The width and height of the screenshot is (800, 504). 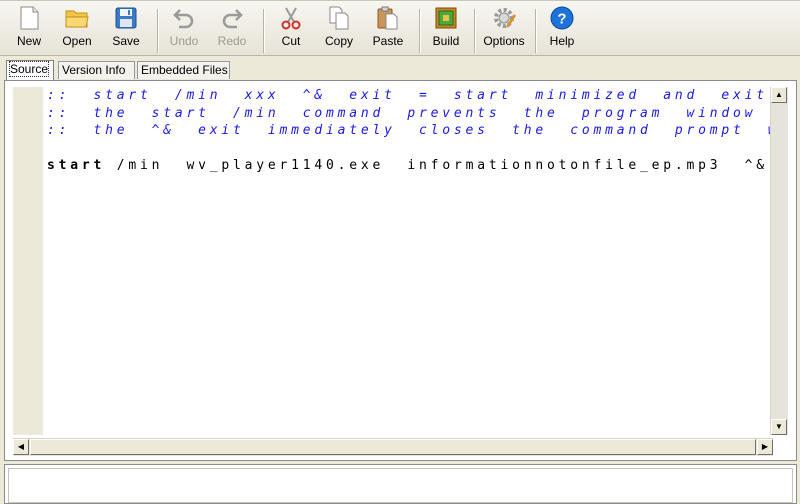 I want to click on copy-button: Copy, so click(x=339, y=30).